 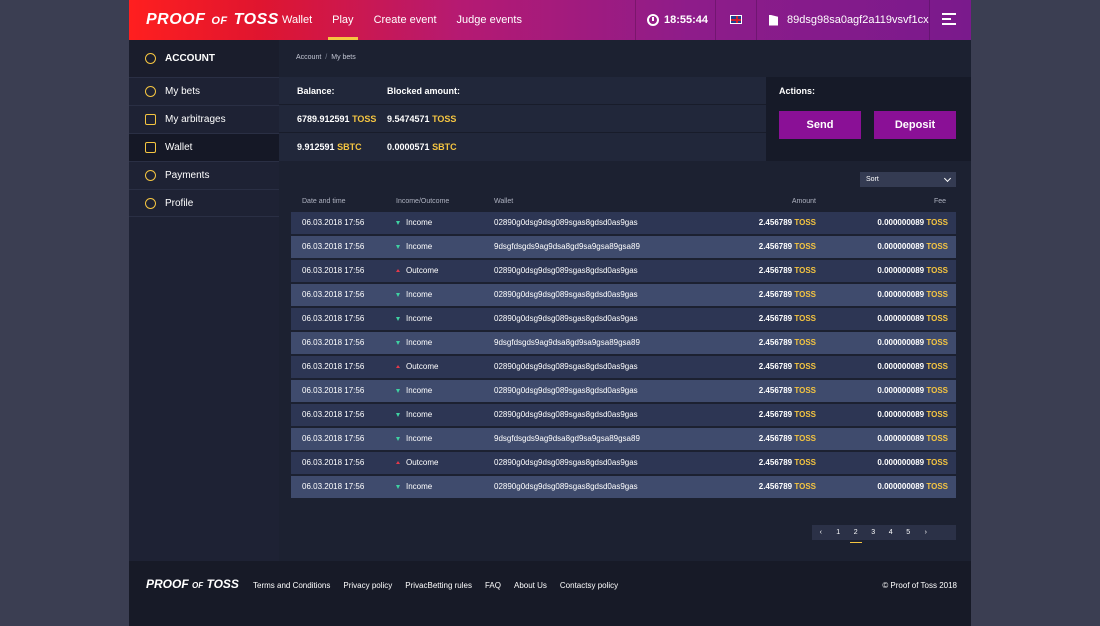 I want to click on wallet-address-text: 89dsg98sa0agf2a119vsvf1cx, so click(x=858, y=20).